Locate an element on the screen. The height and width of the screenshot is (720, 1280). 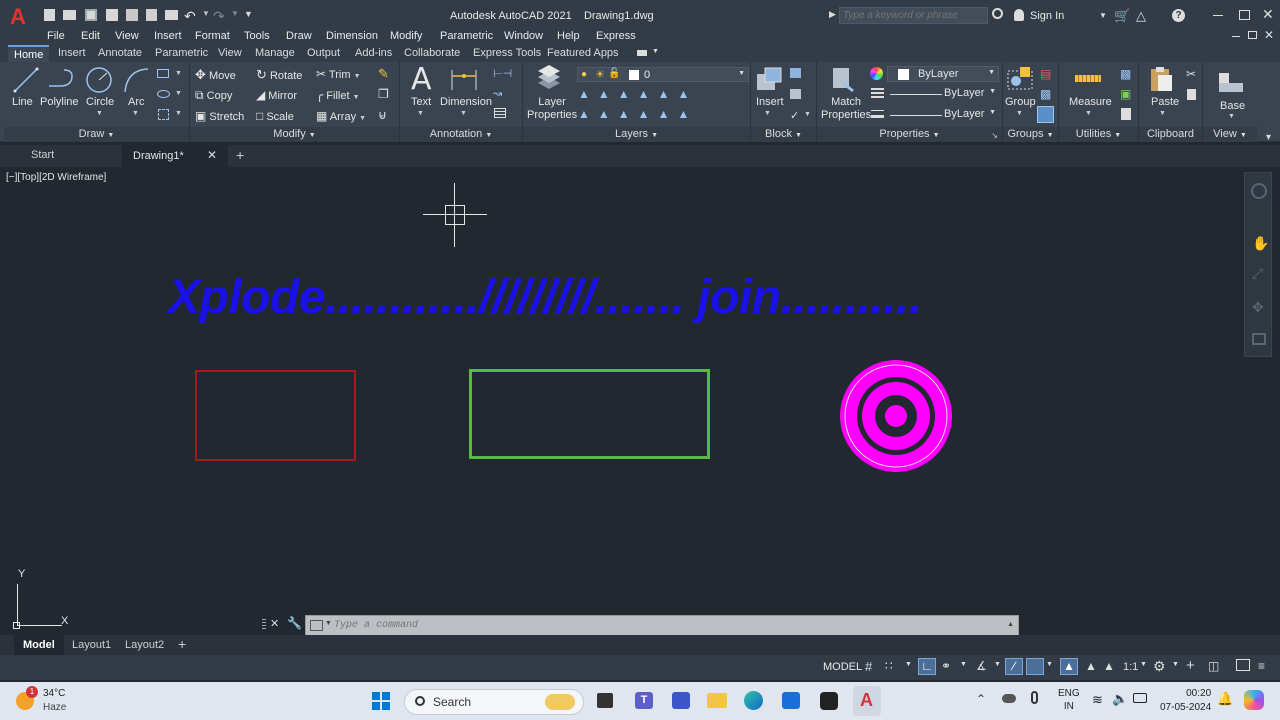
group-edit-icon: ▩ is located at coordinates (1045, 94).